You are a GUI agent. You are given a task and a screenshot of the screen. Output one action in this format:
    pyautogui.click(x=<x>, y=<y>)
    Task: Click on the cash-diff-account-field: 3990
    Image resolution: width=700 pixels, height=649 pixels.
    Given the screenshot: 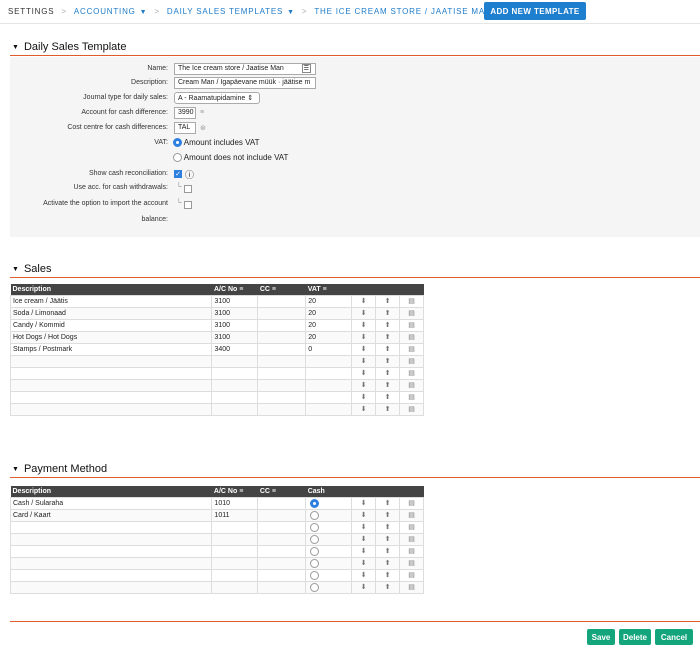 What is the action you would take?
    pyautogui.click(x=185, y=113)
    